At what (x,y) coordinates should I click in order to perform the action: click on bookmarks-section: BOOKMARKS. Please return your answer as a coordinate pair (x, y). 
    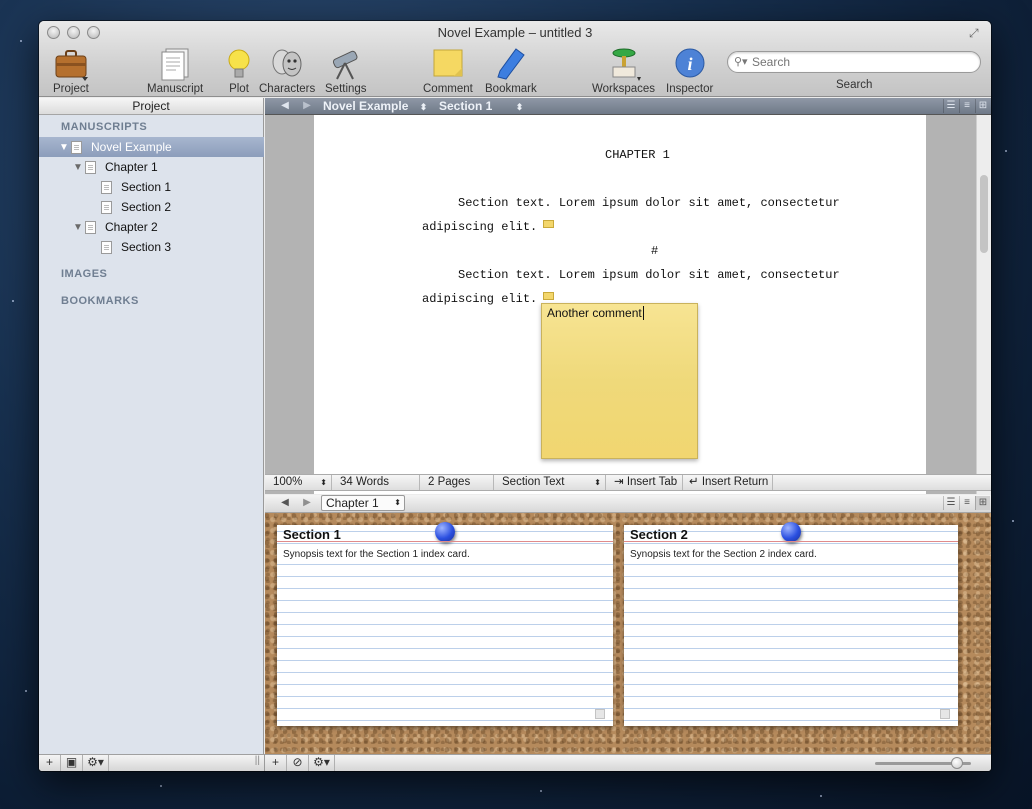
    Looking at the image, I should click on (100, 301).